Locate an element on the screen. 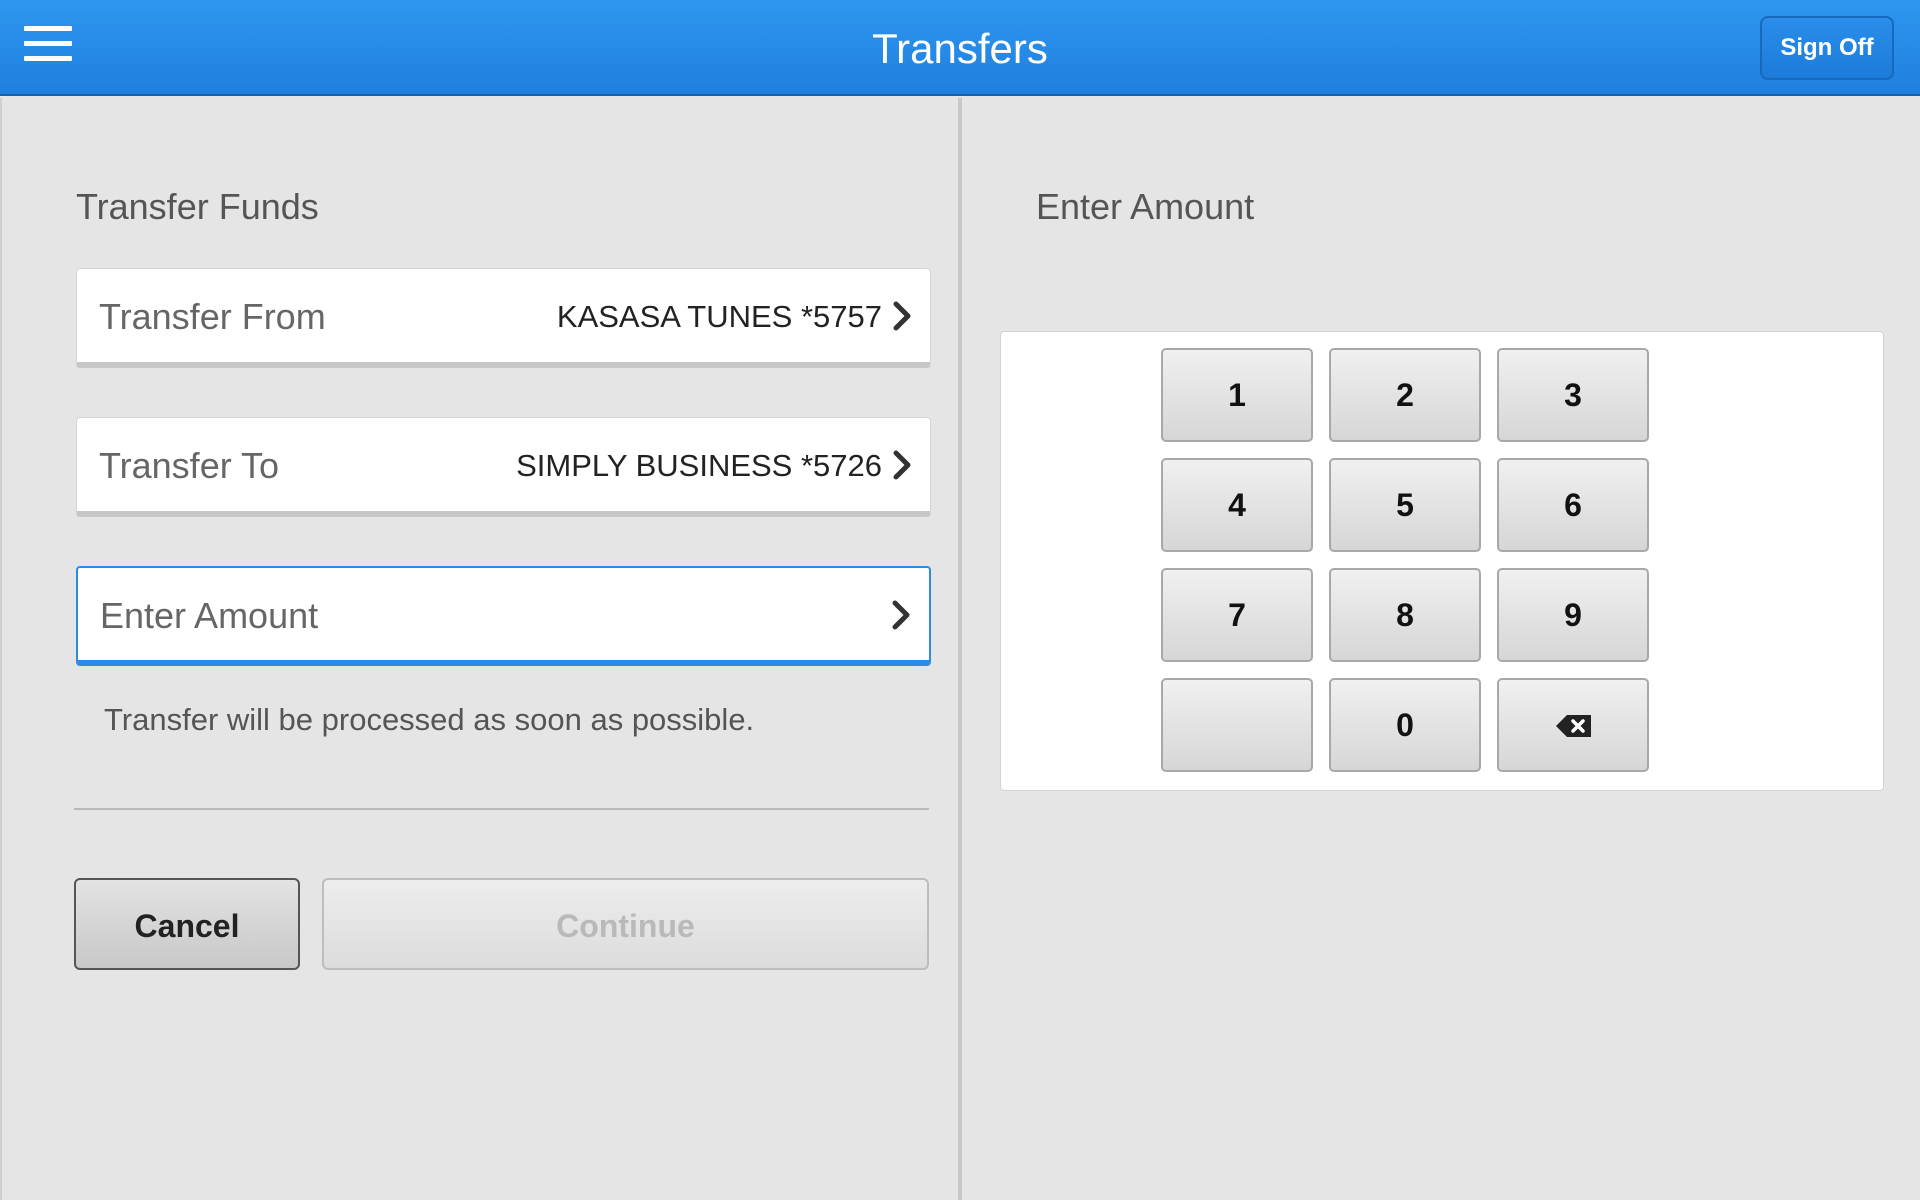 Image resolution: width=1920 pixels, height=1200 pixels. key-backspace is located at coordinates (1573, 725).